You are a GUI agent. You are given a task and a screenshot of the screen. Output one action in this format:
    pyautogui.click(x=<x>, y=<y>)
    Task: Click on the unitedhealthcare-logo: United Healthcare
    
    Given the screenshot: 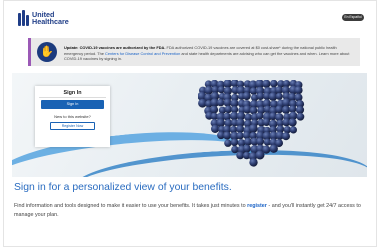 What is the action you would take?
    pyautogui.click(x=43, y=18)
    